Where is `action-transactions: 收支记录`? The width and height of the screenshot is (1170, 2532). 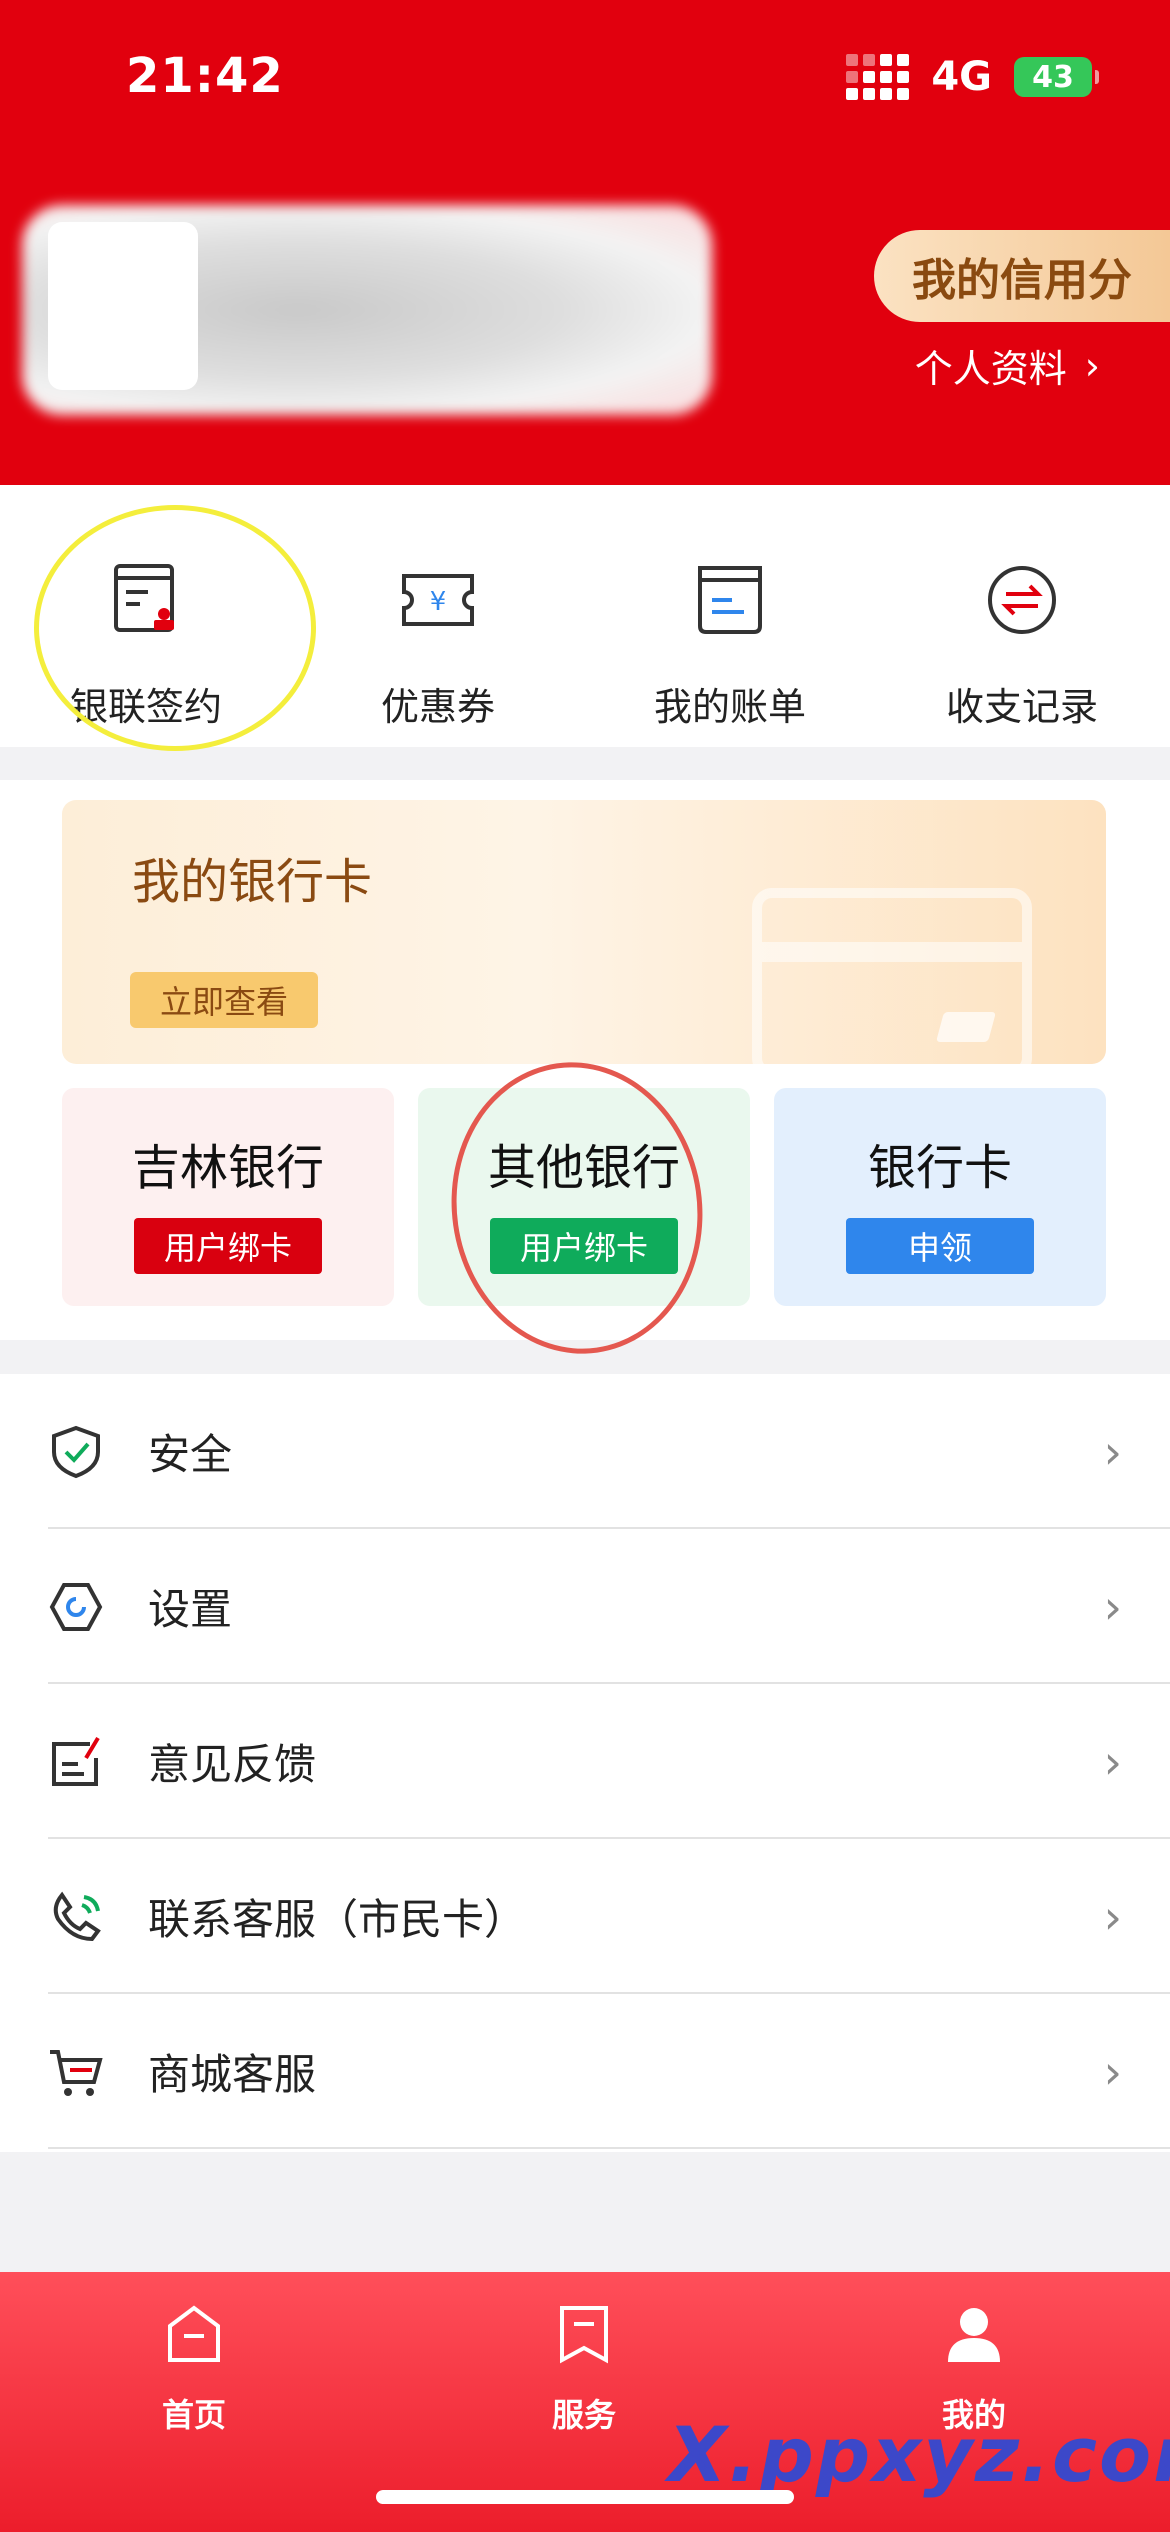
action-transactions: 收支记录 is located at coordinates (1022, 616).